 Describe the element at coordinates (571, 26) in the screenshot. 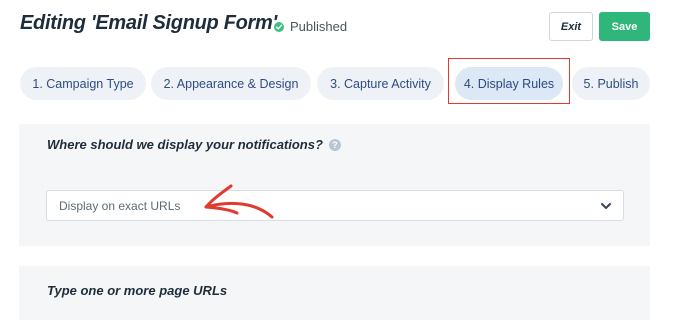

I see `exit-button: Exit` at that location.